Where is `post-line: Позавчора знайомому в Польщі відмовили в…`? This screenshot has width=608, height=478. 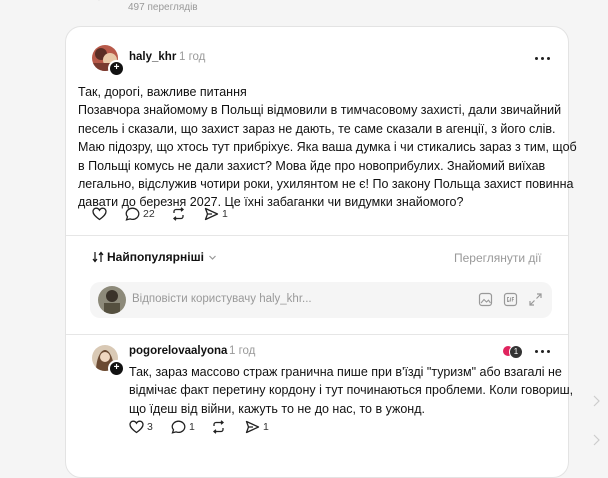 post-line: Позавчора знайомому в Польщі відмовили в… is located at coordinates (320, 110).